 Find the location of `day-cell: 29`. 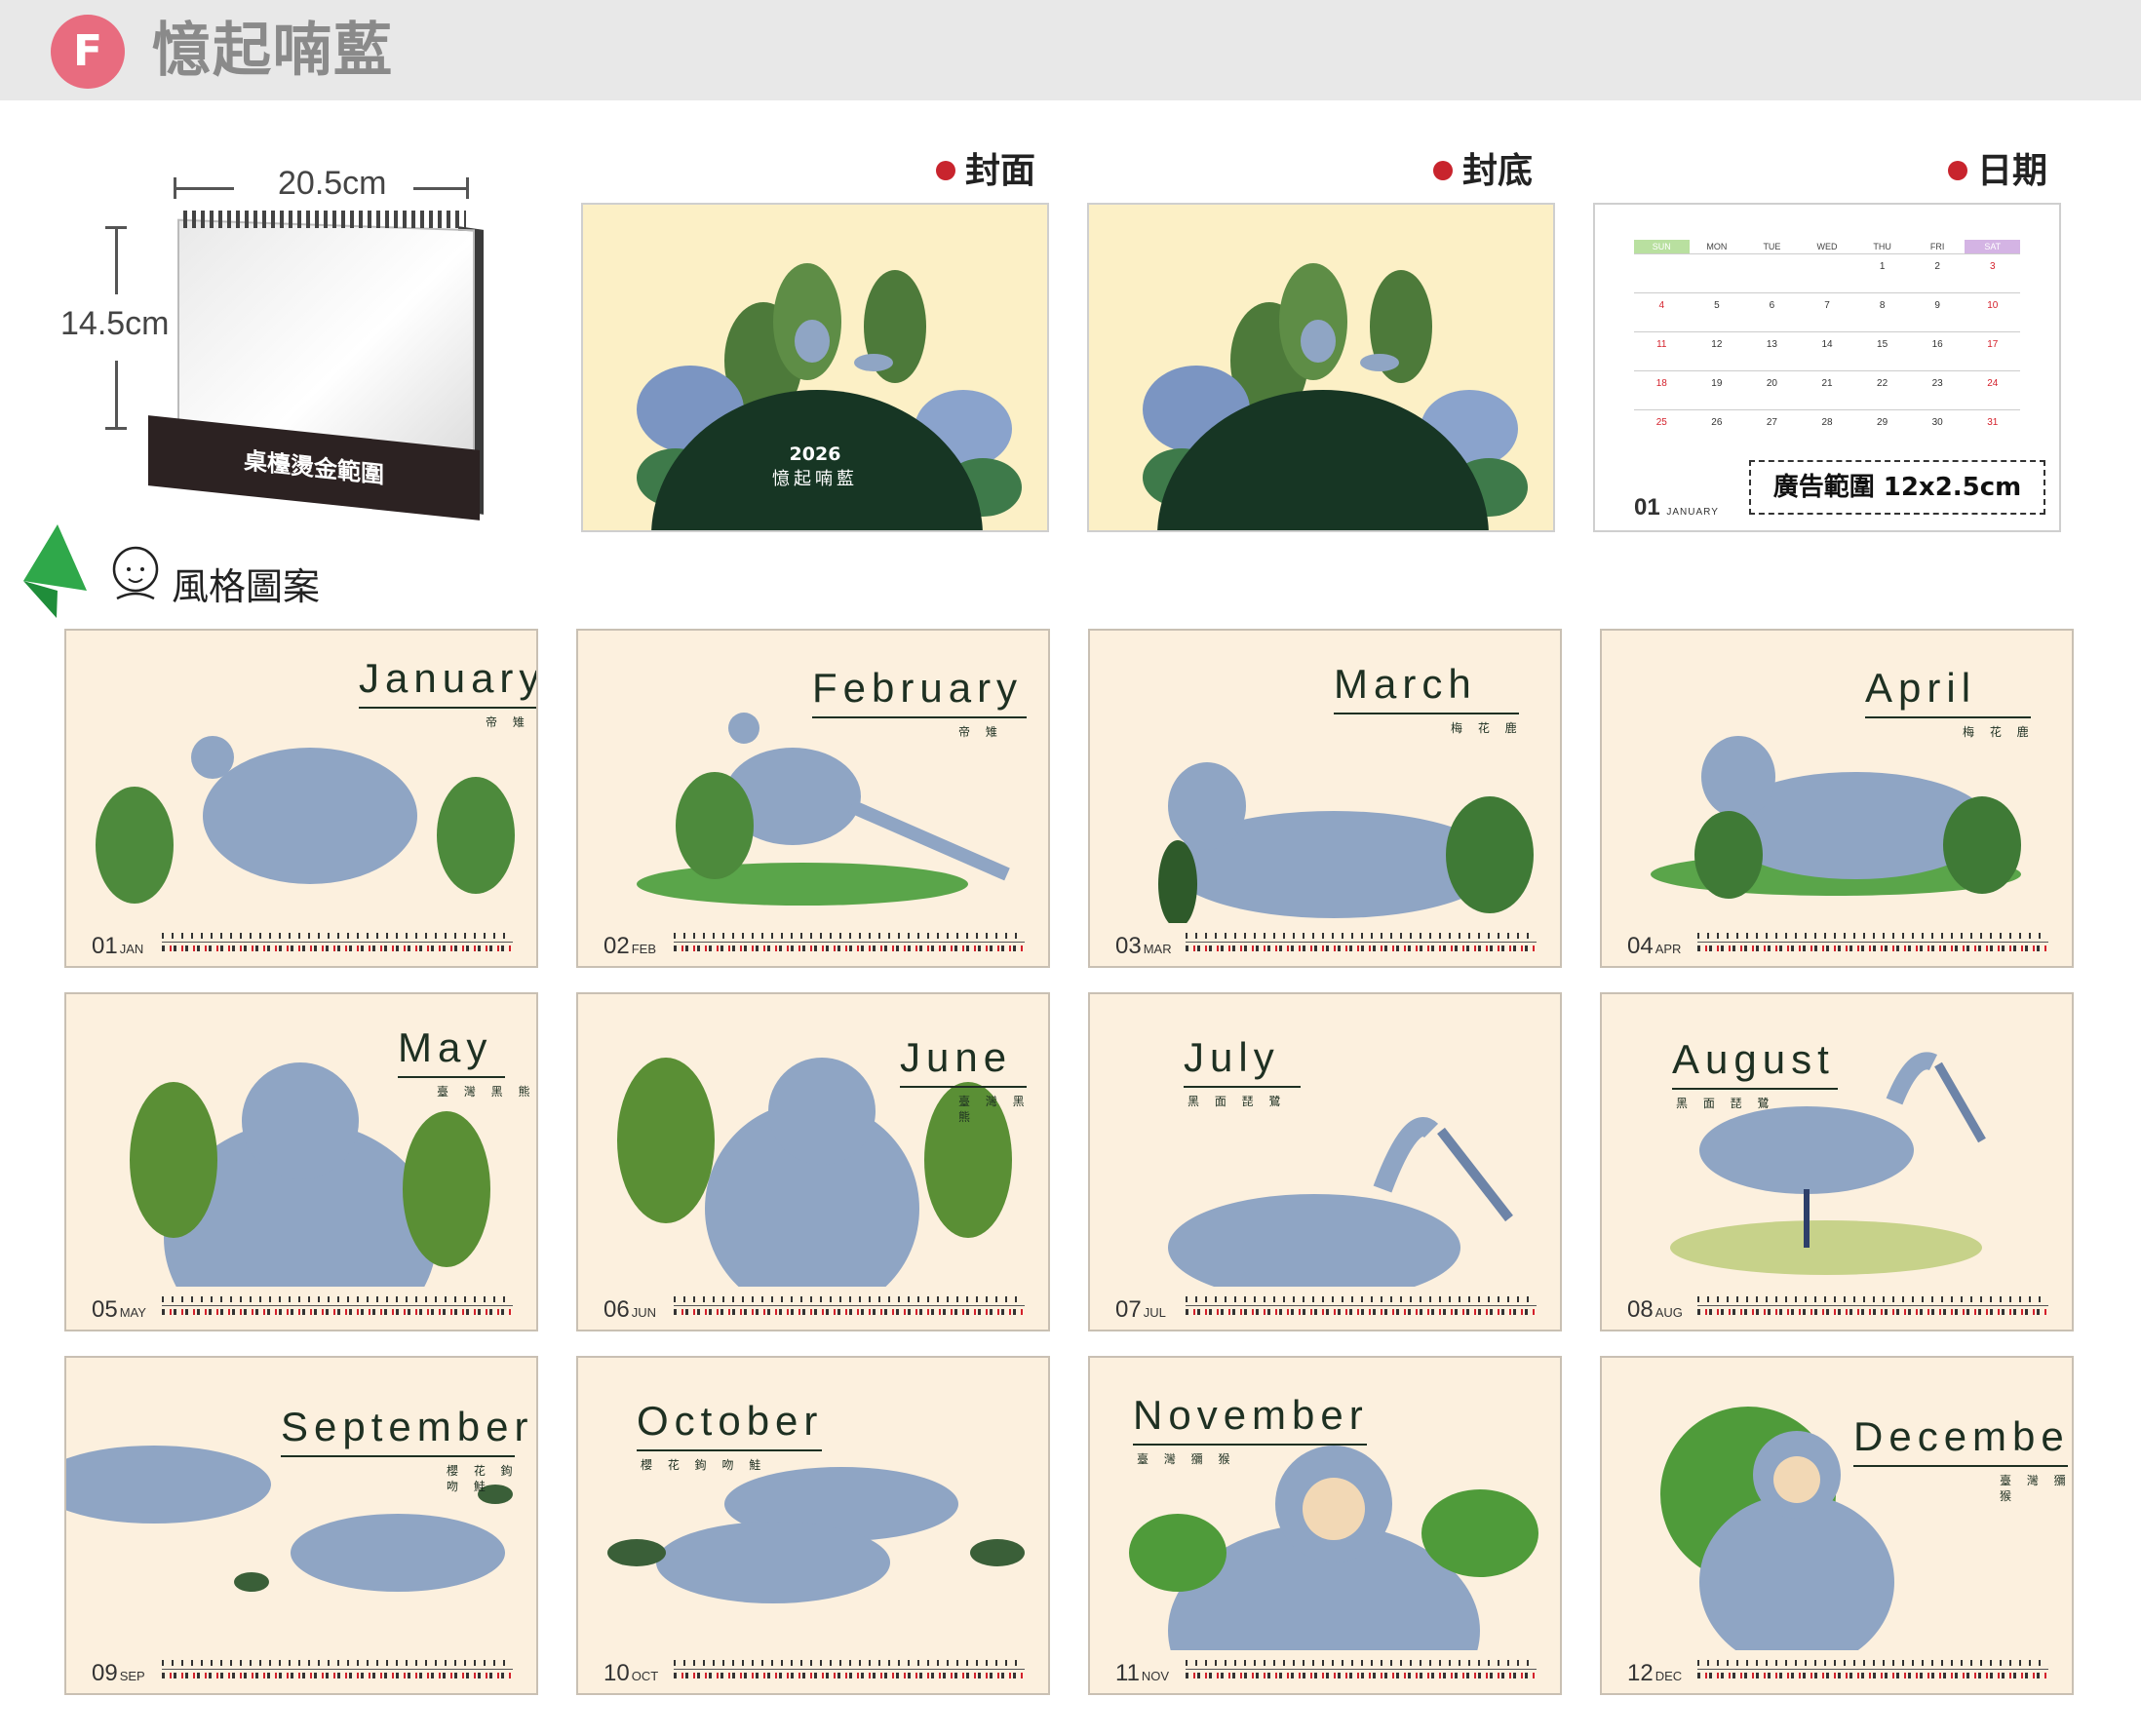

day-cell: 29 is located at coordinates (1882, 422).